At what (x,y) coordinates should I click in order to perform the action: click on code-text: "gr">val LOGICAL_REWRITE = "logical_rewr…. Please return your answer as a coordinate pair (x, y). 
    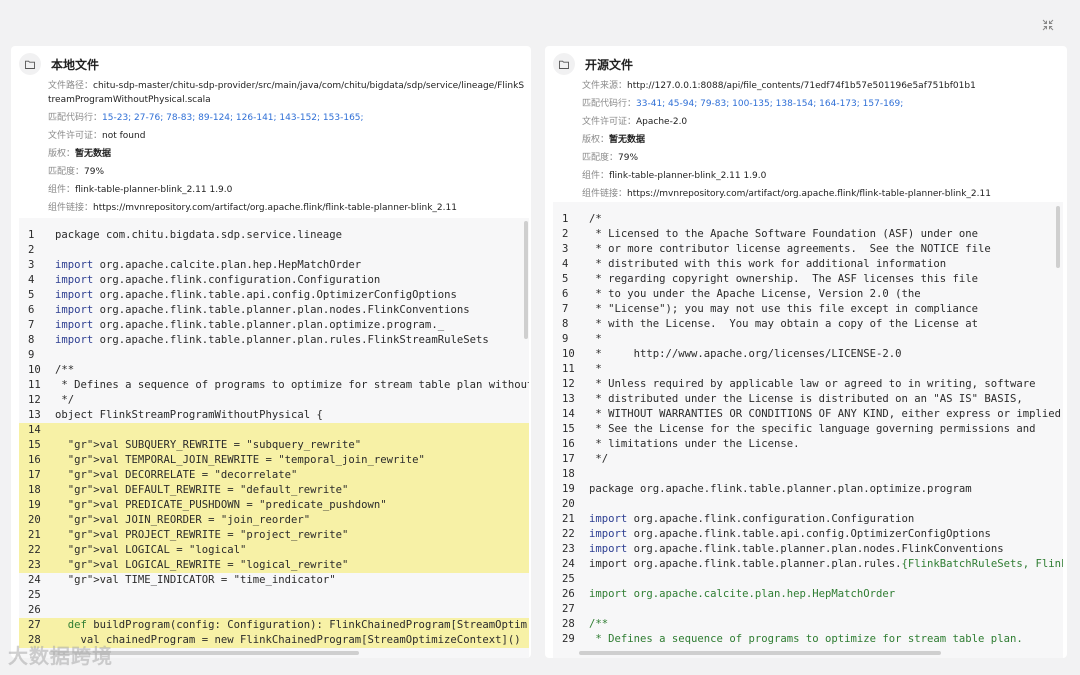
    Looking at the image, I should click on (208, 565).